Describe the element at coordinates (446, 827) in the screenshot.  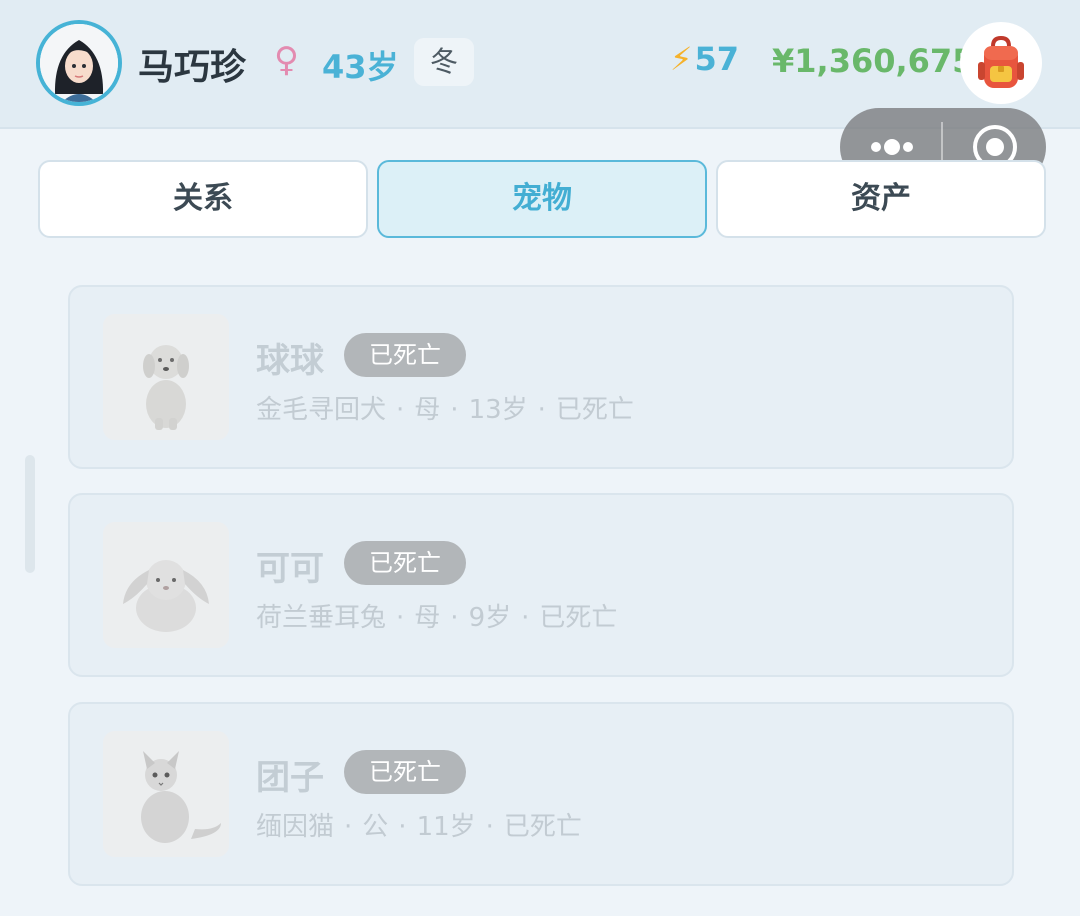
I see `pet-age: 11岁` at that location.